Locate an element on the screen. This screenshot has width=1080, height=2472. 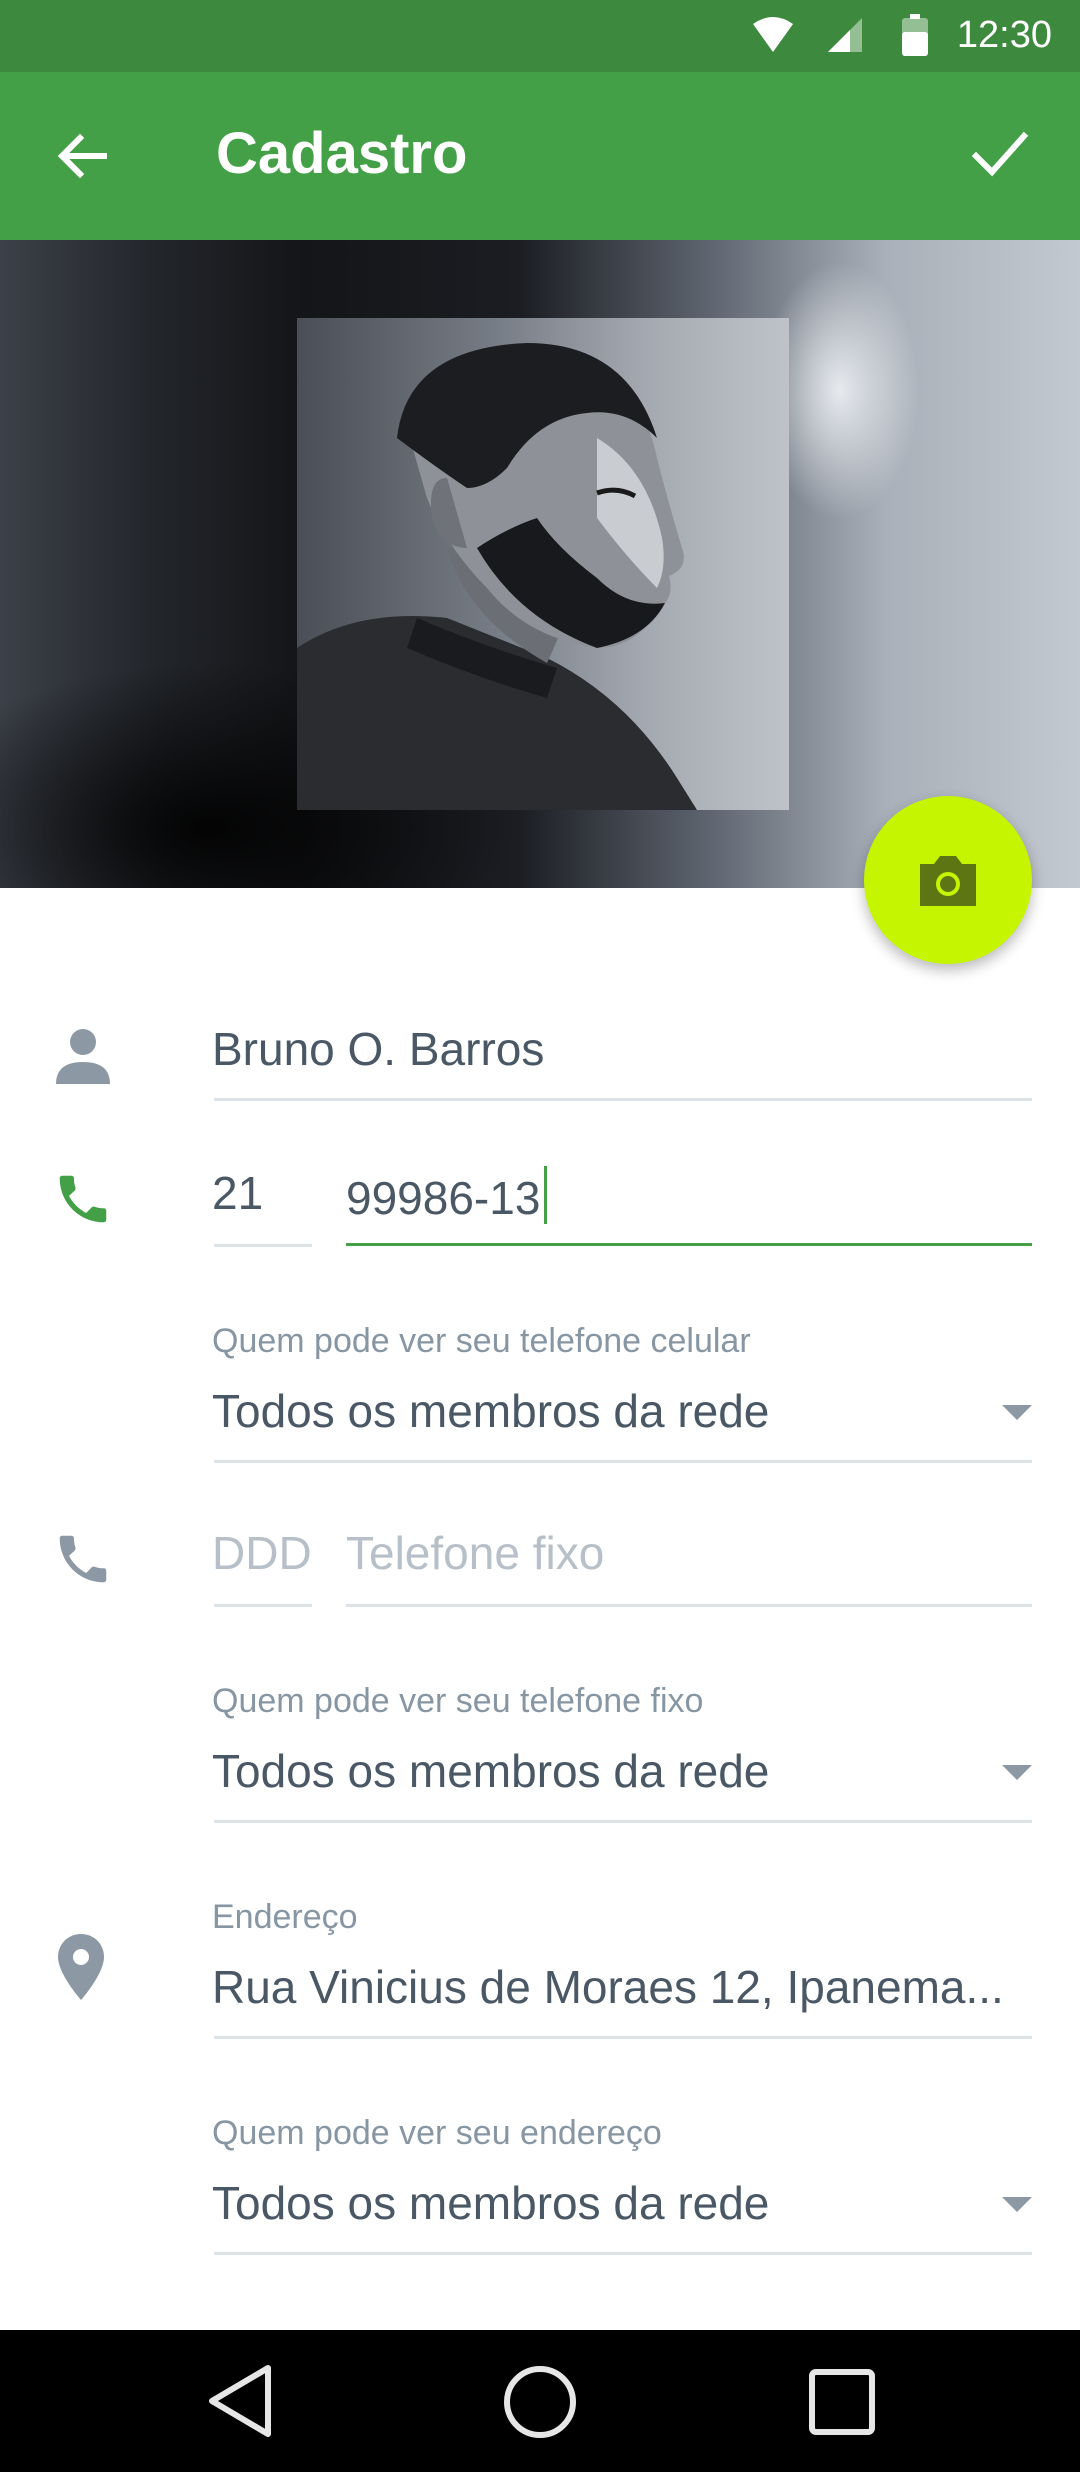
confirm-check-icon is located at coordinates (1000, 154).